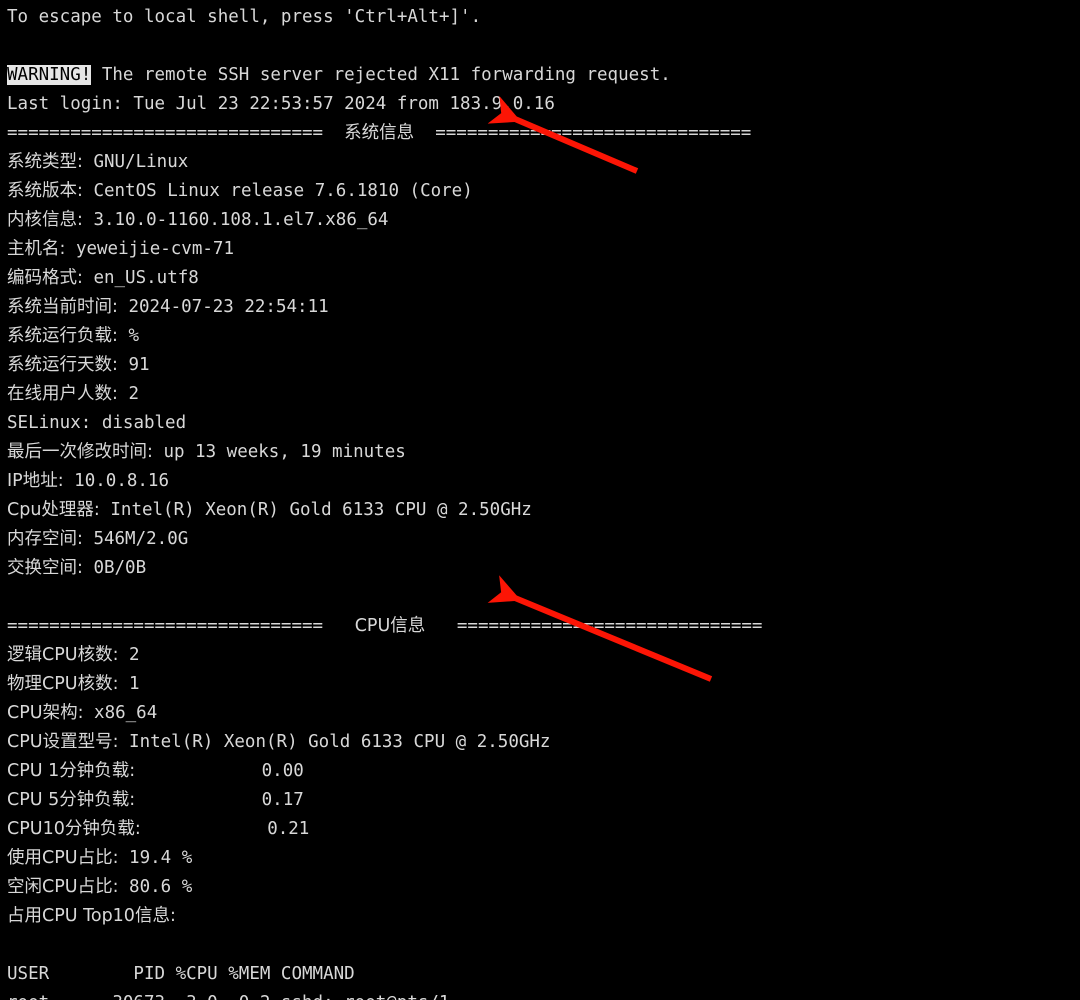 The image size is (1080, 1000). Describe the element at coordinates (543, 771) in the screenshot. I see `cpu-load-row: CPU 1分钟负载: 0.00` at that location.